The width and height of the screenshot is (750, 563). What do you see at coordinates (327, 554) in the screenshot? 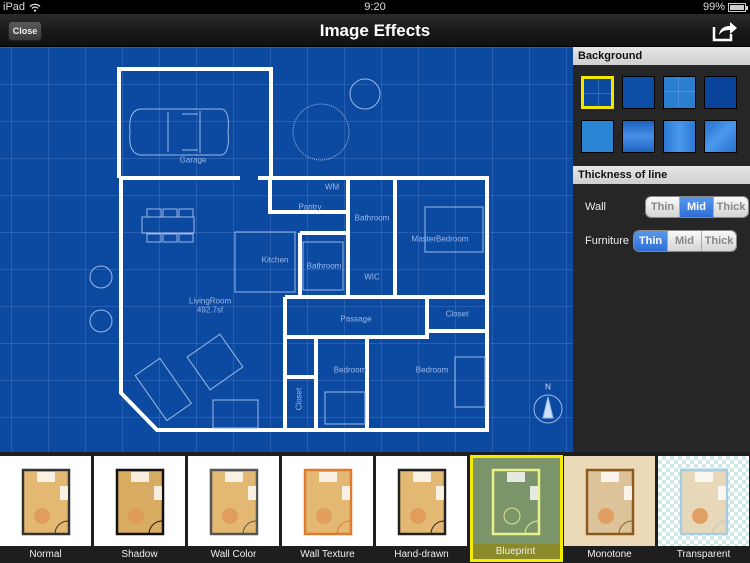
I see `effect-label: Wall Texture` at bounding box center [327, 554].